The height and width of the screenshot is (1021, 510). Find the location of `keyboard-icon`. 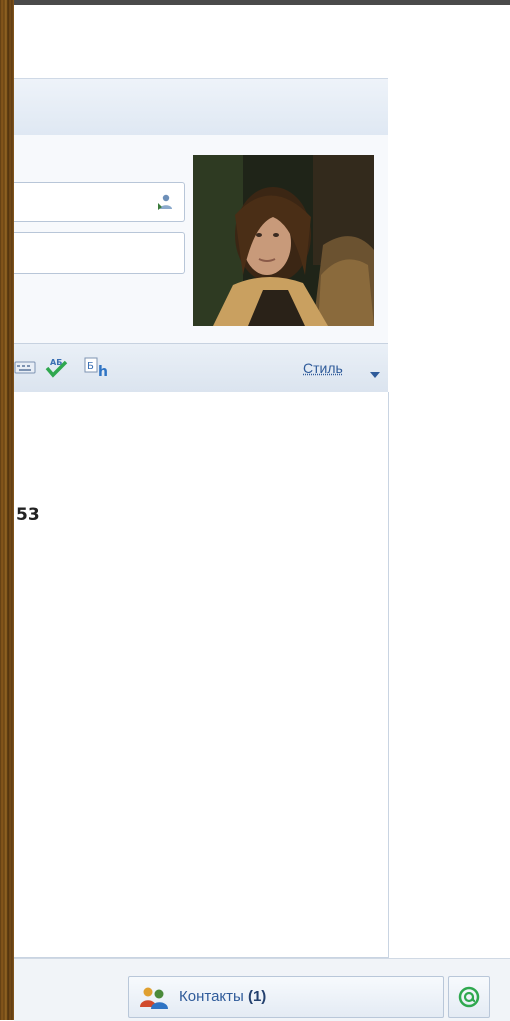

keyboard-icon is located at coordinates (25, 367).